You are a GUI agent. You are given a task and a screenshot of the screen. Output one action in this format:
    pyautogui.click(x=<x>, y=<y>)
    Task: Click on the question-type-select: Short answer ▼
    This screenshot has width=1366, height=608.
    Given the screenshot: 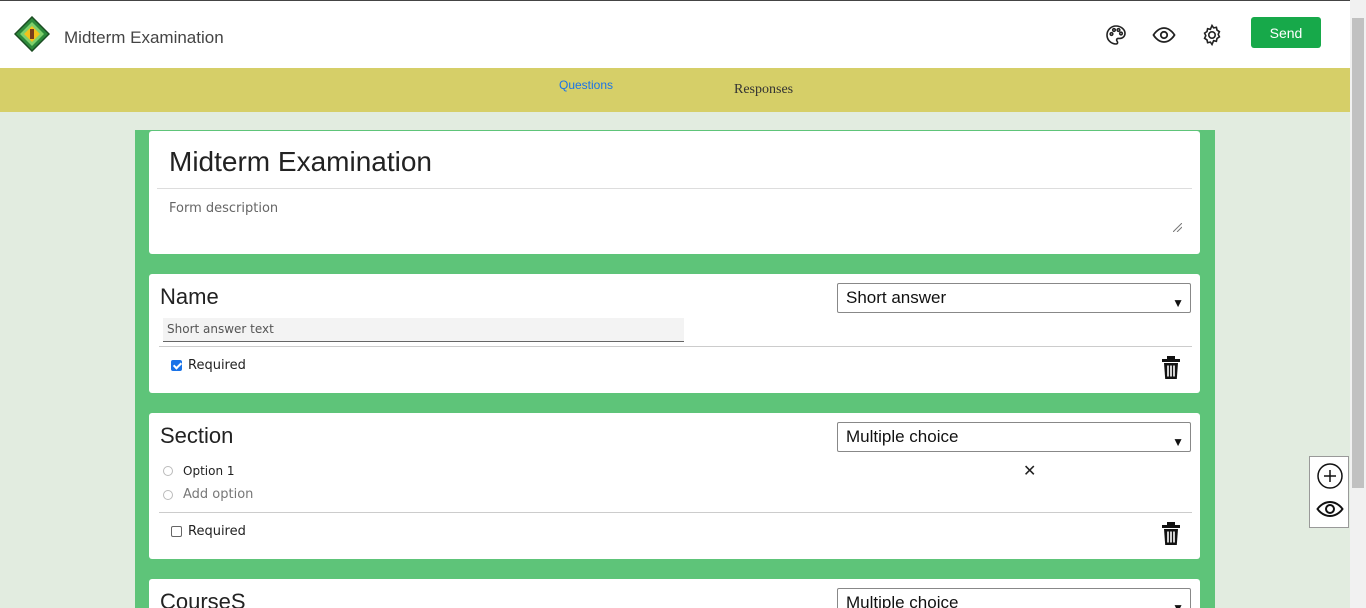 What is the action you would take?
    pyautogui.click(x=1014, y=298)
    